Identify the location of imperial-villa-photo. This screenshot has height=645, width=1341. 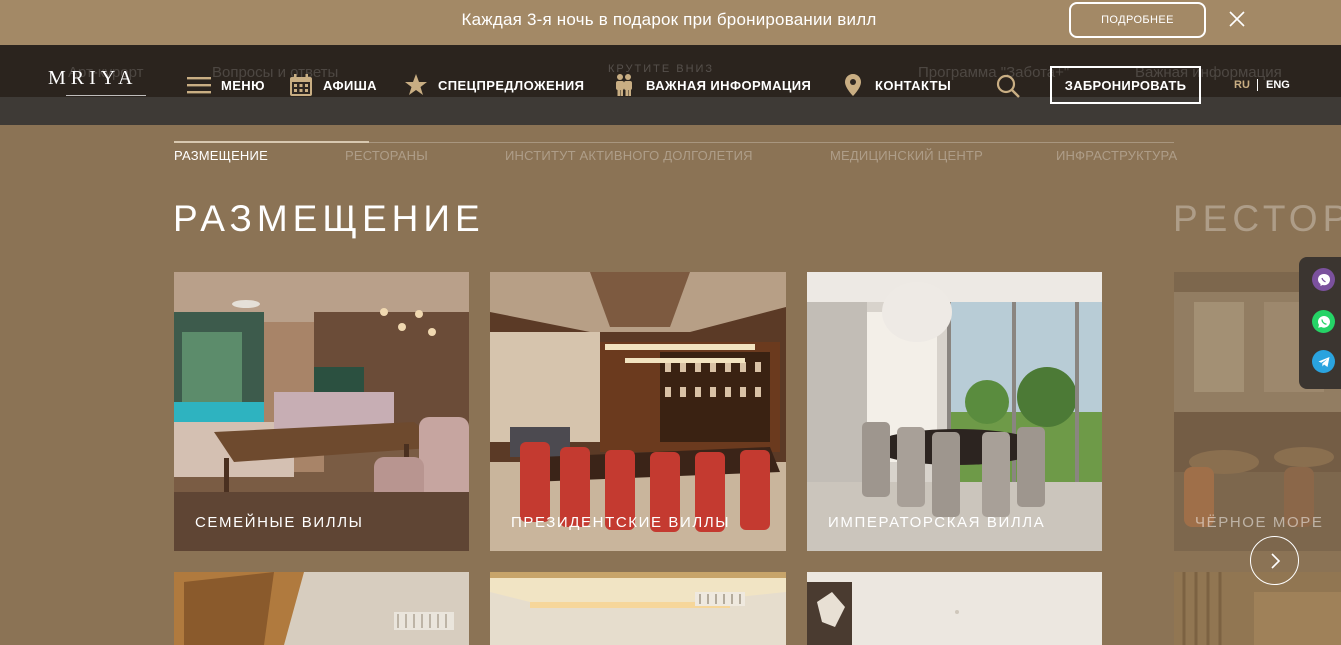
(954, 411).